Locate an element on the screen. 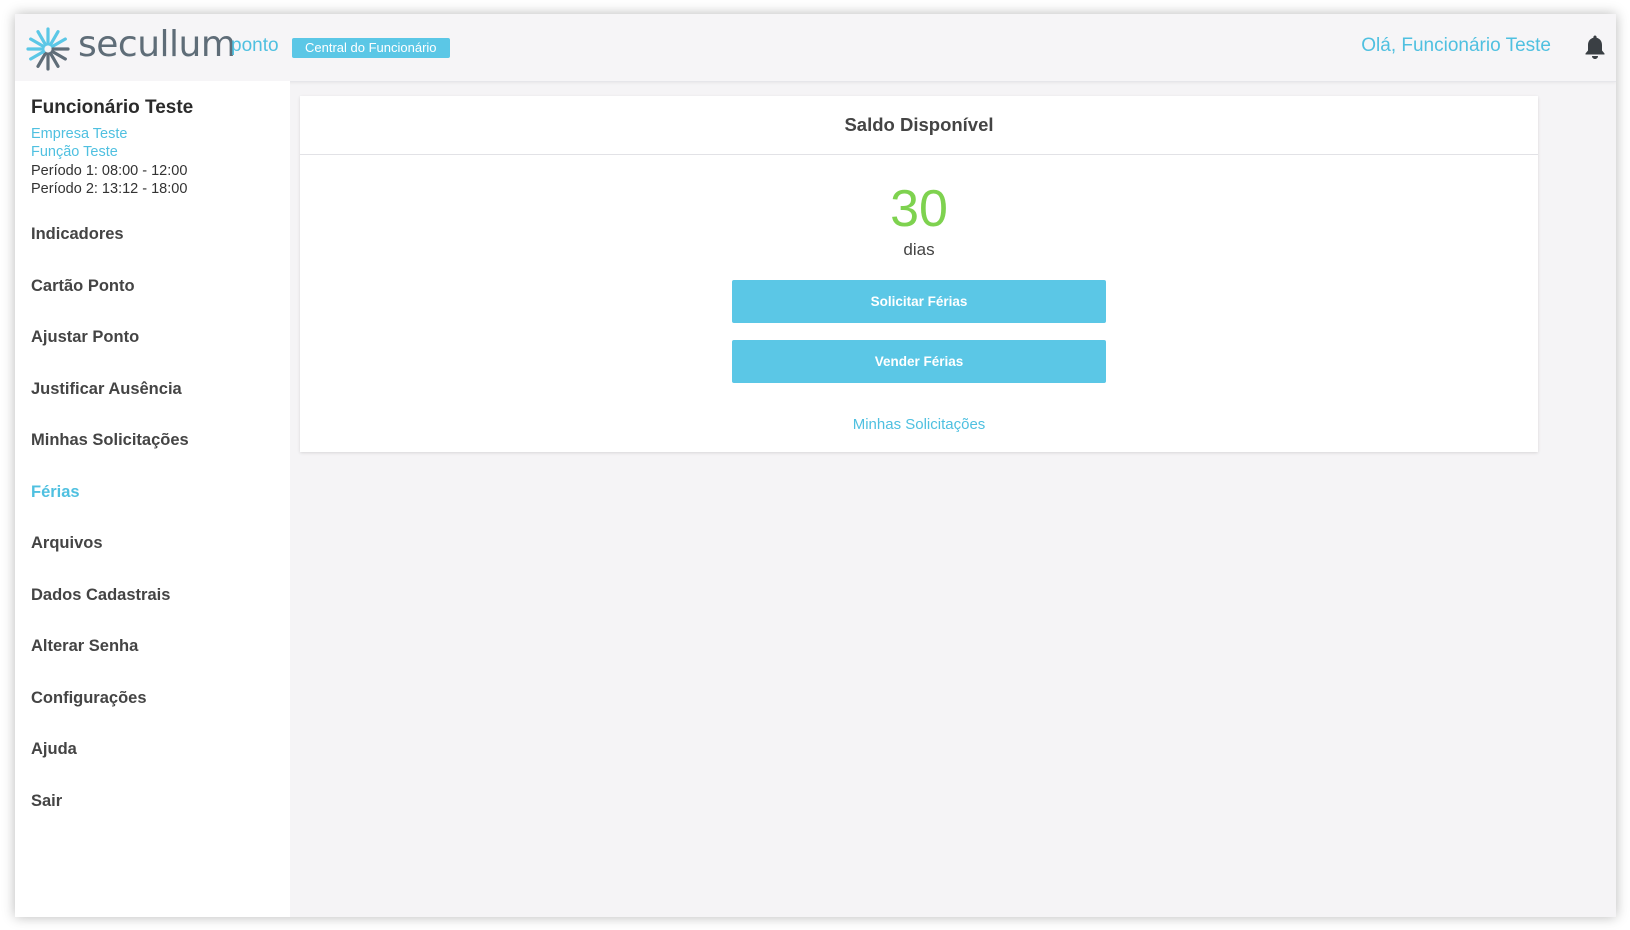 Image resolution: width=1630 pixels, height=930 pixels. sidebar-item-cartao-ponto: Cartão Ponto is located at coordinates (152, 287).